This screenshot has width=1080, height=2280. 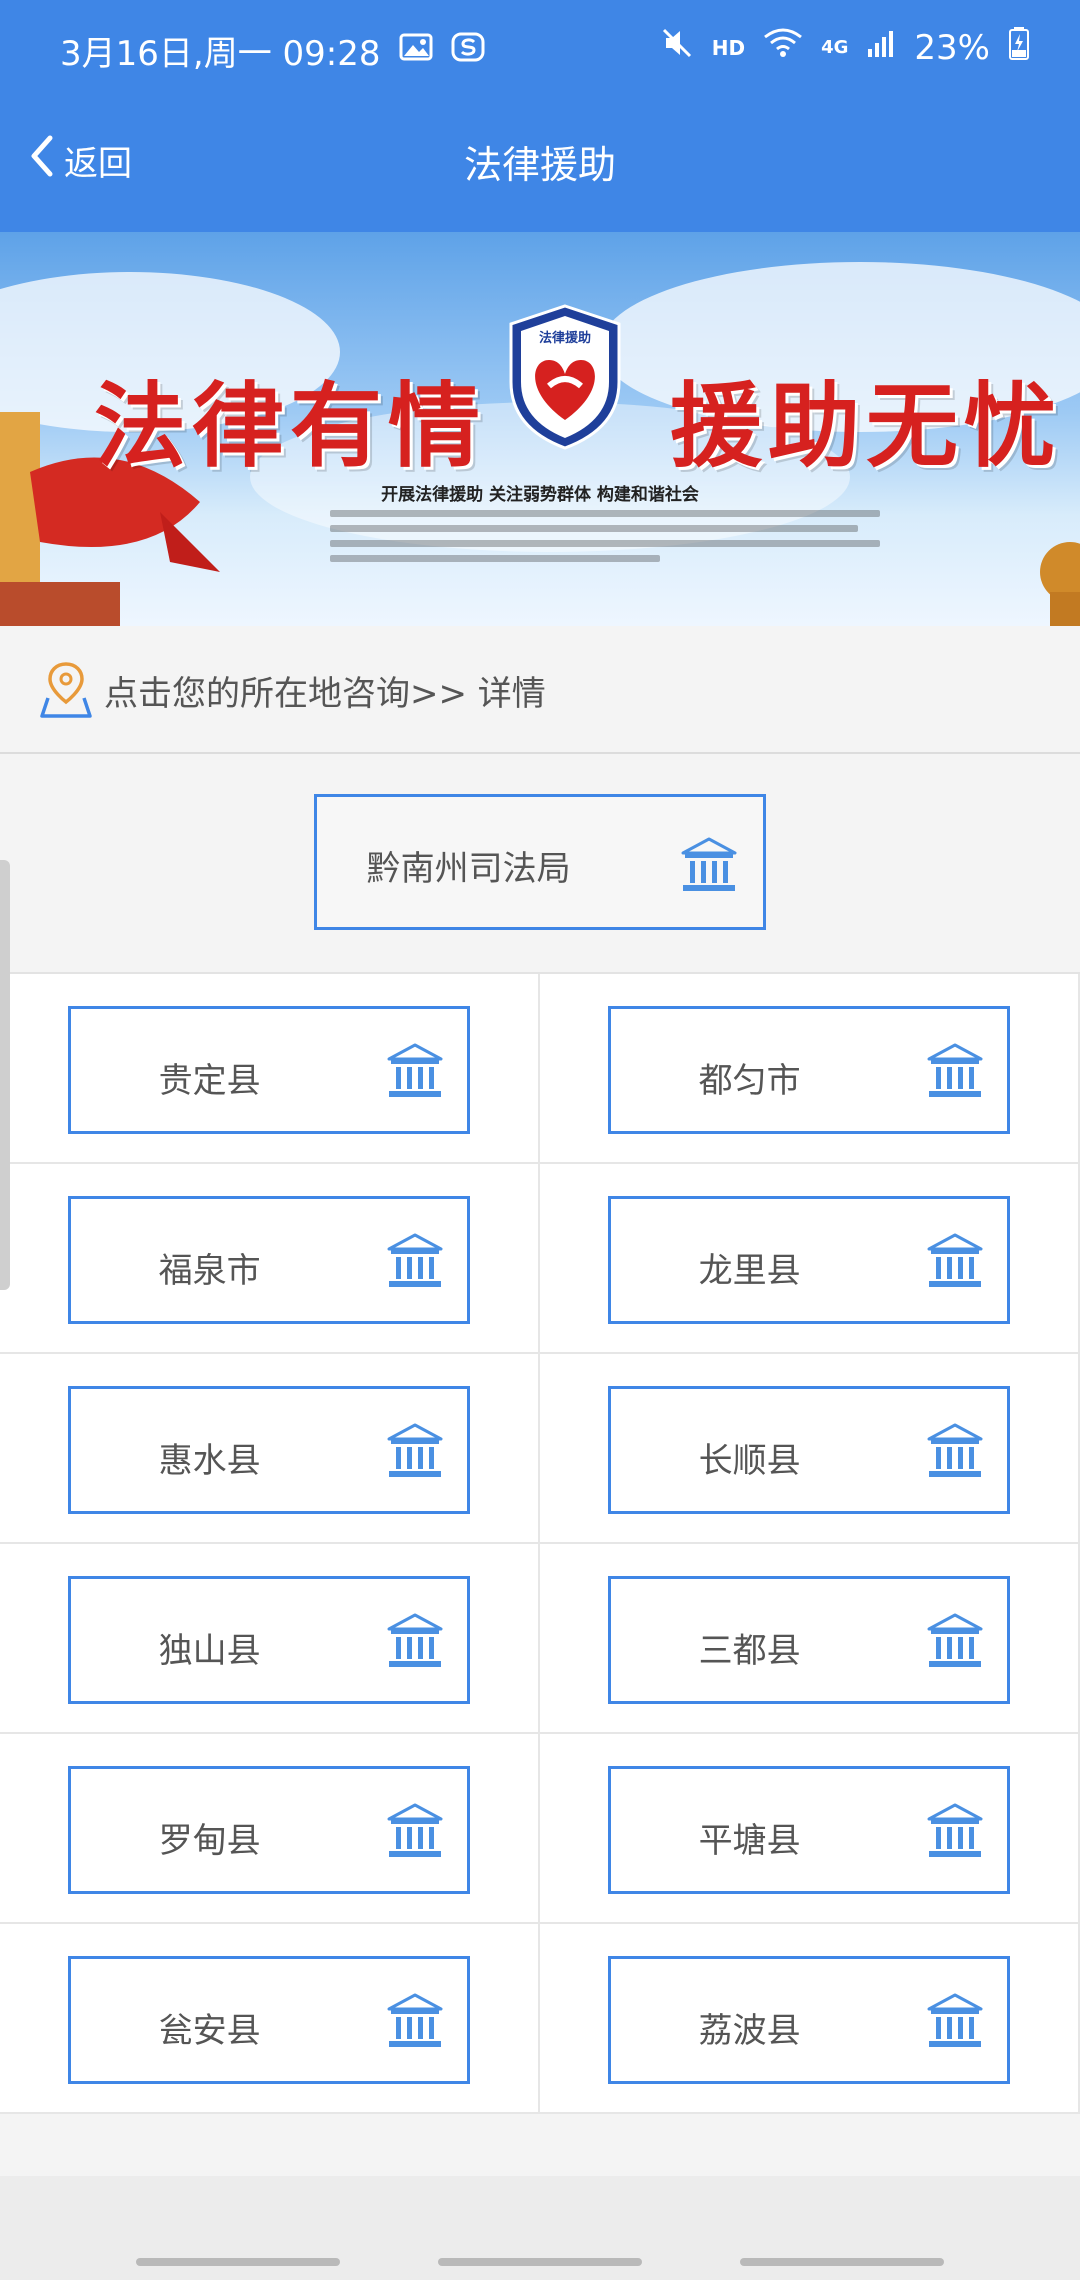 What do you see at coordinates (468, 869) in the screenshot?
I see `main-office-label: 黔南州司法局` at bounding box center [468, 869].